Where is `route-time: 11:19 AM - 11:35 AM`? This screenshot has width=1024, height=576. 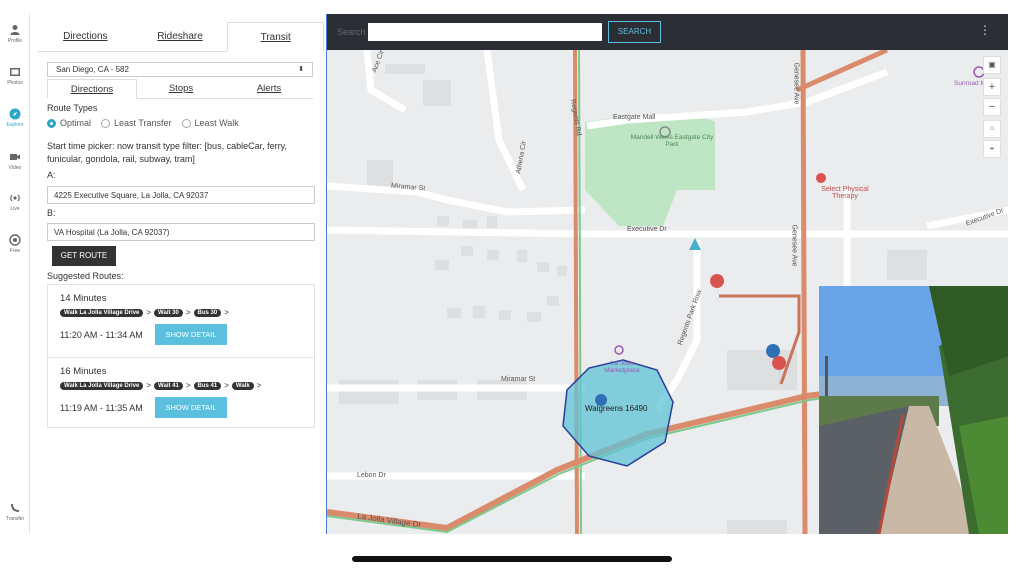 route-time: 11:19 AM - 11:35 AM is located at coordinates (101, 408).